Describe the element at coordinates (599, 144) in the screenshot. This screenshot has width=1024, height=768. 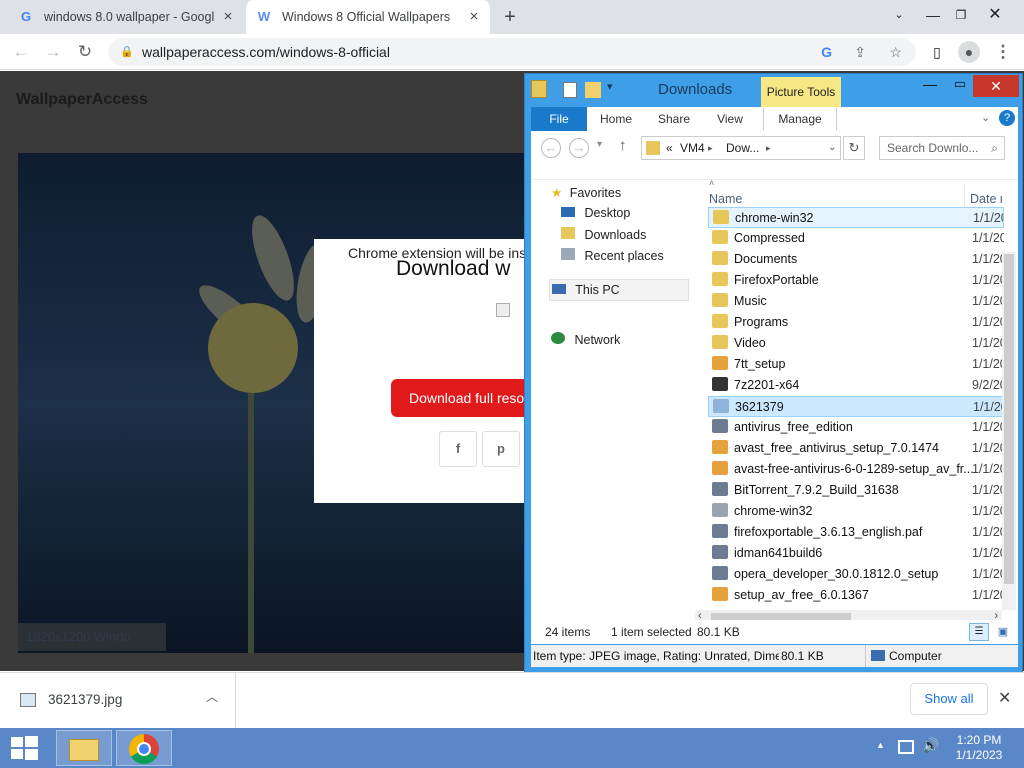
I see `recent-locations-icon: ▾` at that location.